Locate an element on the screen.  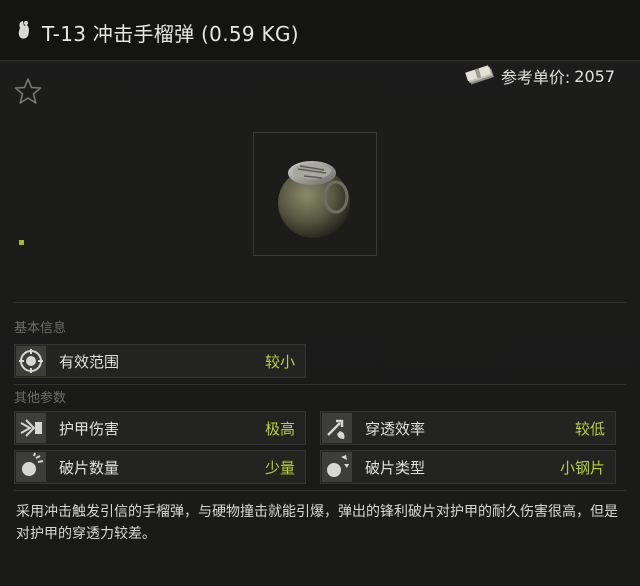
stat-label: 破片类型 is located at coordinates (395, 468).